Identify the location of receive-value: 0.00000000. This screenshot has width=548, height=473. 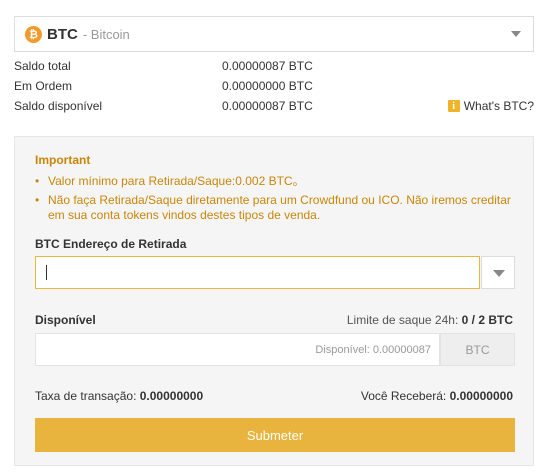
(481, 396).